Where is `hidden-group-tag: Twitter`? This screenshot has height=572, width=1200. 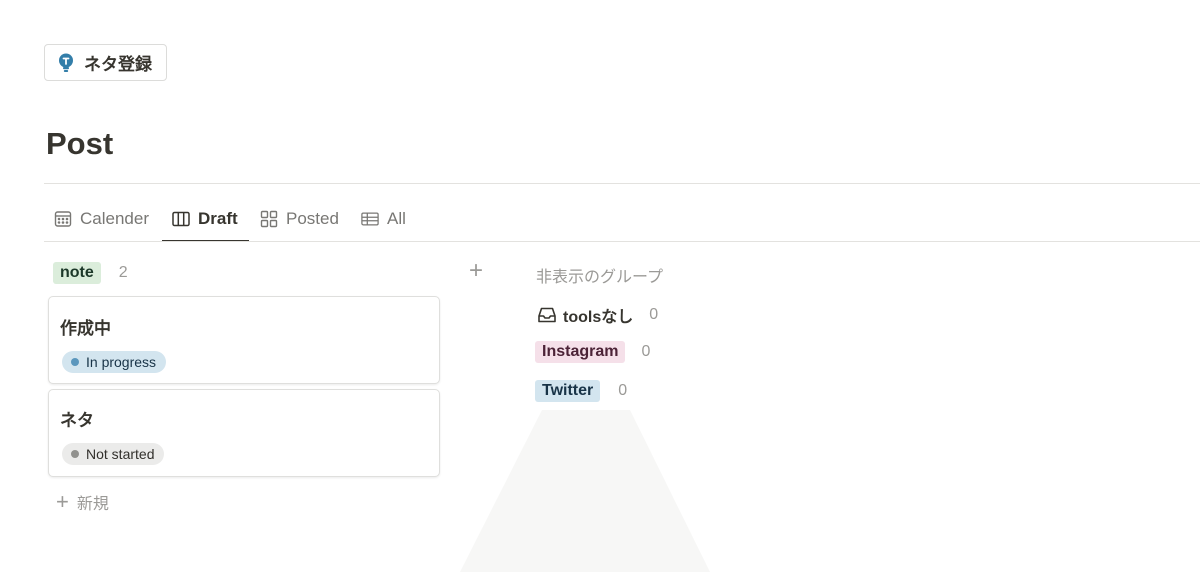 hidden-group-tag: Twitter is located at coordinates (568, 391).